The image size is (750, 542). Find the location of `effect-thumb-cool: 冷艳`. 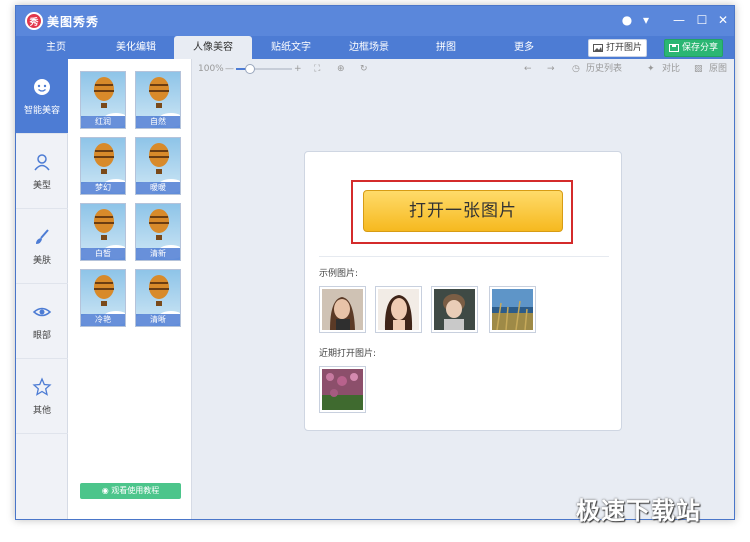

effect-thumb-cool: 冷艳 is located at coordinates (103, 298).